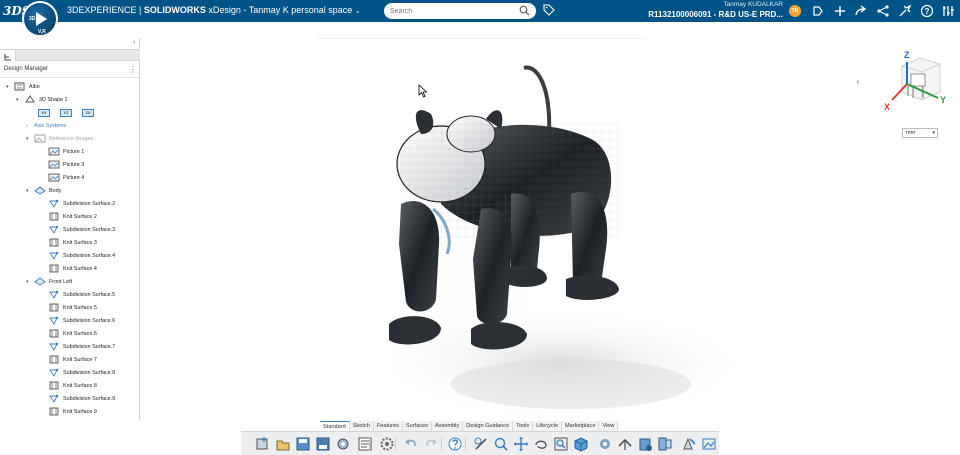  I want to click on pan-icon, so click(521, 444).